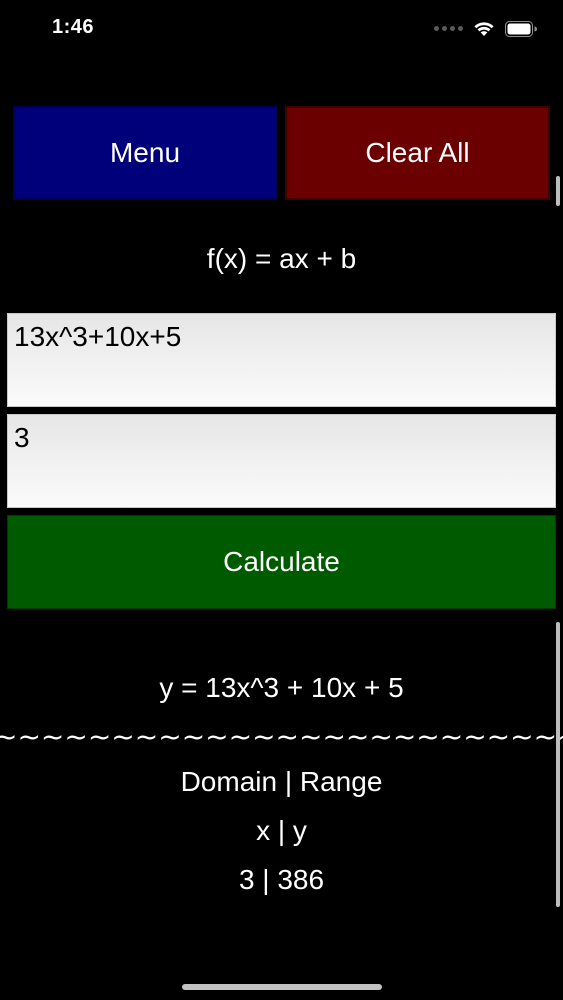 The image size is (563, 1000). What do you see at coordinates (281, 830) in the screenshot?
I see `table-header: x | y` at bounding box center [281, 830].